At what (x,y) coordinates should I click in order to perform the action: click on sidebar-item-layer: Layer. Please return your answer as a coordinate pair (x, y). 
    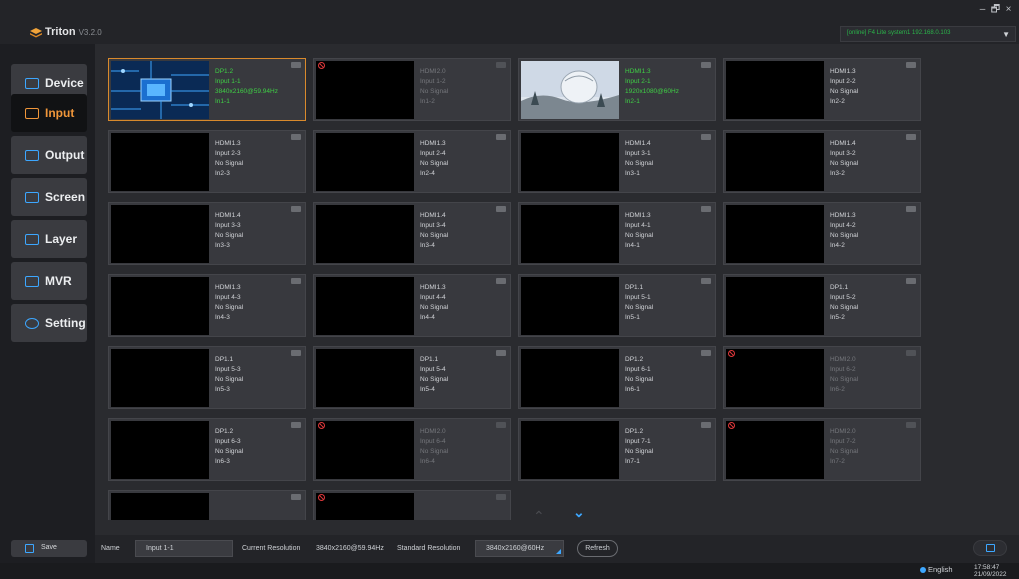
    Looking at the image, I should click on (49, 239).